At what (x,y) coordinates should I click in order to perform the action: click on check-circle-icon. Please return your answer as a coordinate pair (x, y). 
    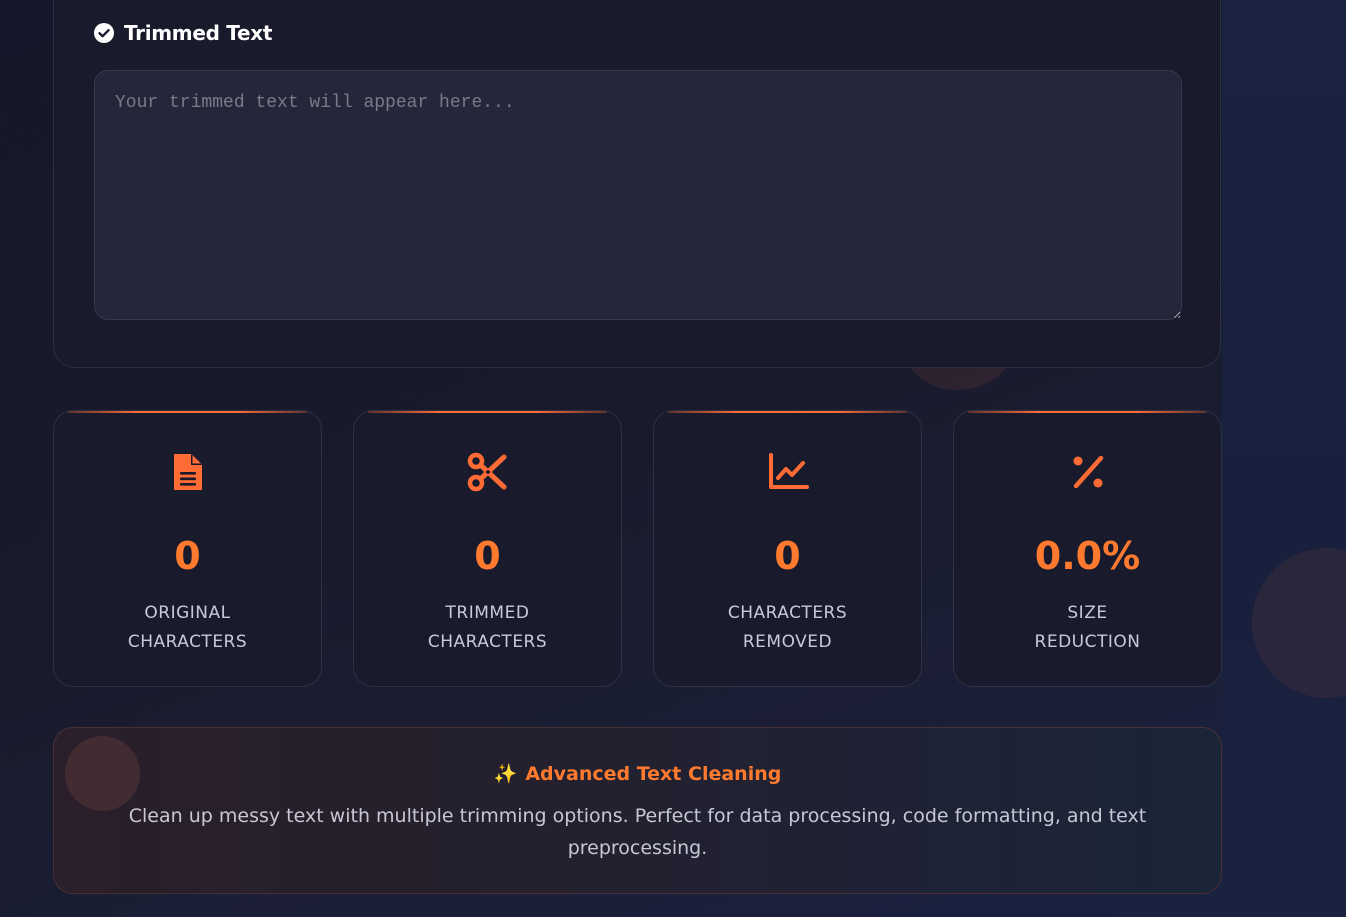
    Looking at the image, I should click on (104, 33).